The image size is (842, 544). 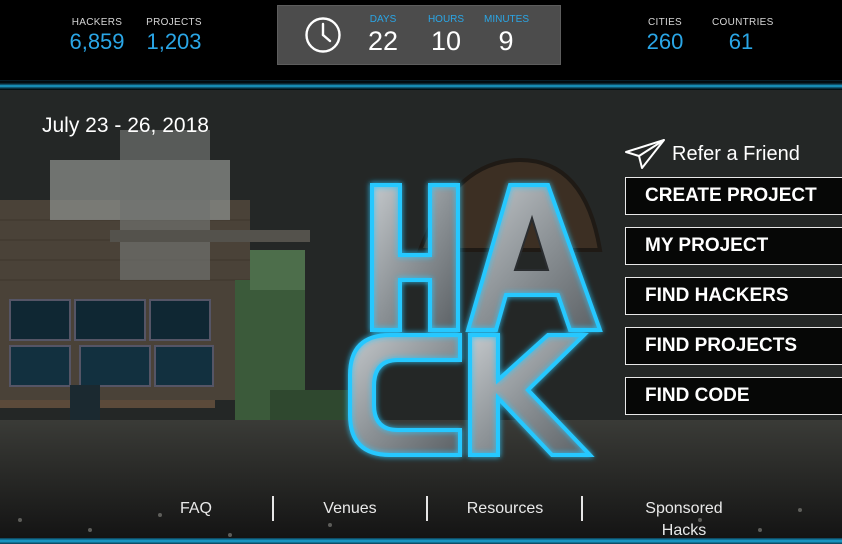 I want to click on refer-a-friend-link: Refer a Friend, so click(x=712, y=154).